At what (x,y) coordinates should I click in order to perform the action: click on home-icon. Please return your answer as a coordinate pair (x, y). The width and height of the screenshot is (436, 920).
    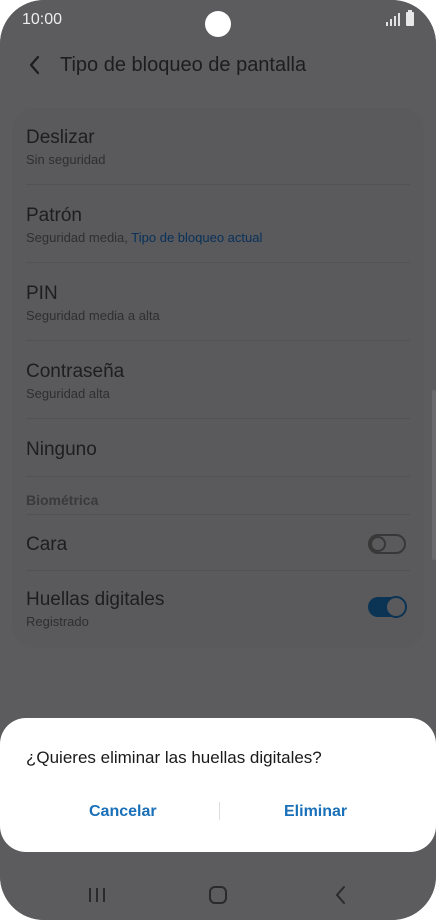
    Looking at the image, I should click on (218, 895).